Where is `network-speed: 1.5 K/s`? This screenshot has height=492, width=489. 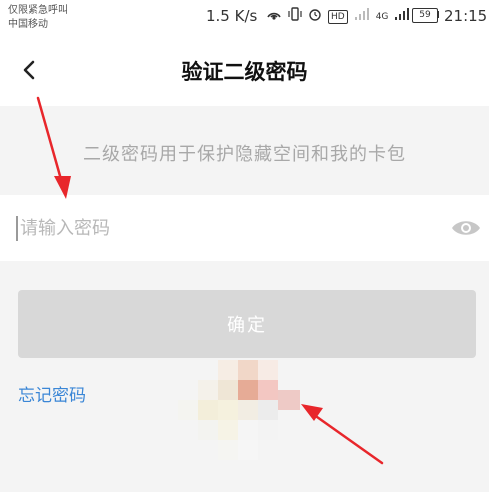 network-speed: 1.5 K/s is located at coordinates (232, 16).